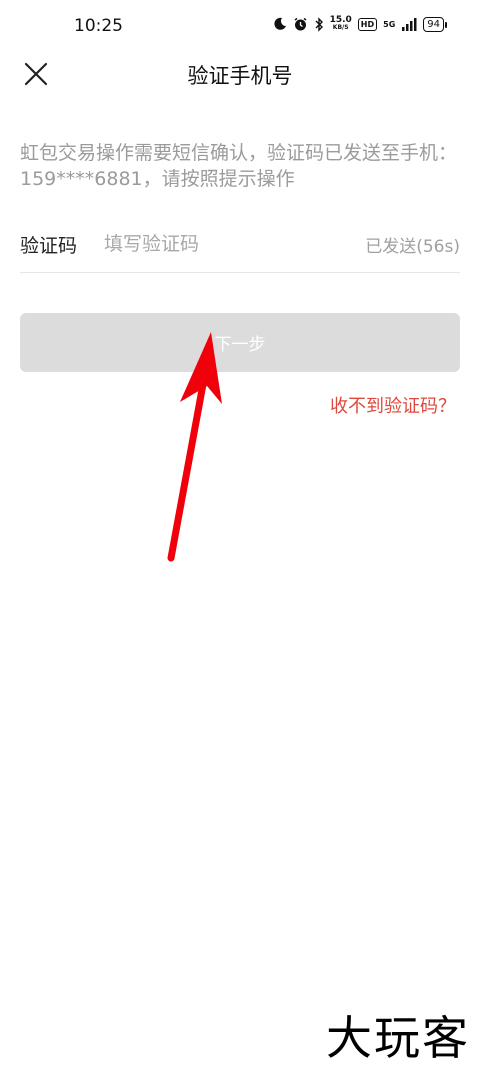 The height and width of the screenshot is (1072, 480). I want to click on battery-indicator: 94, so click(435, 24).